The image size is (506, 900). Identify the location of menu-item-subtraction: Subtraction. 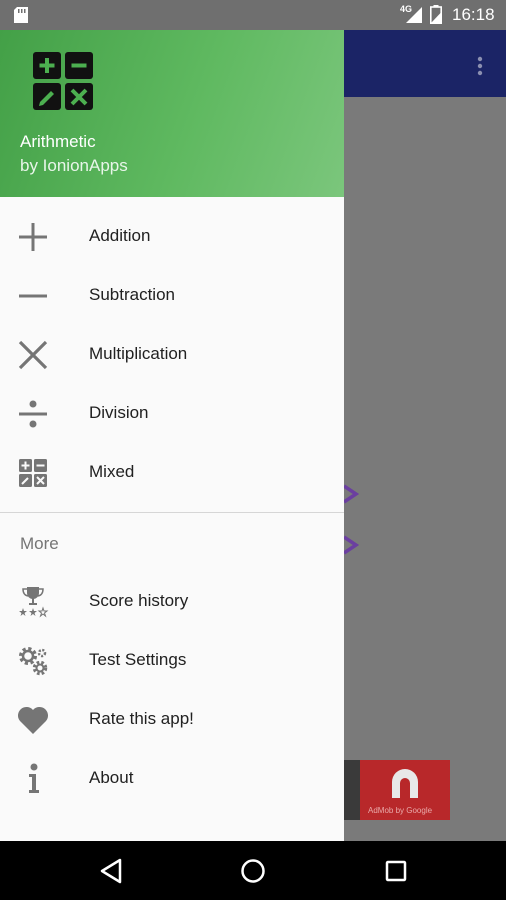
(172, 295).